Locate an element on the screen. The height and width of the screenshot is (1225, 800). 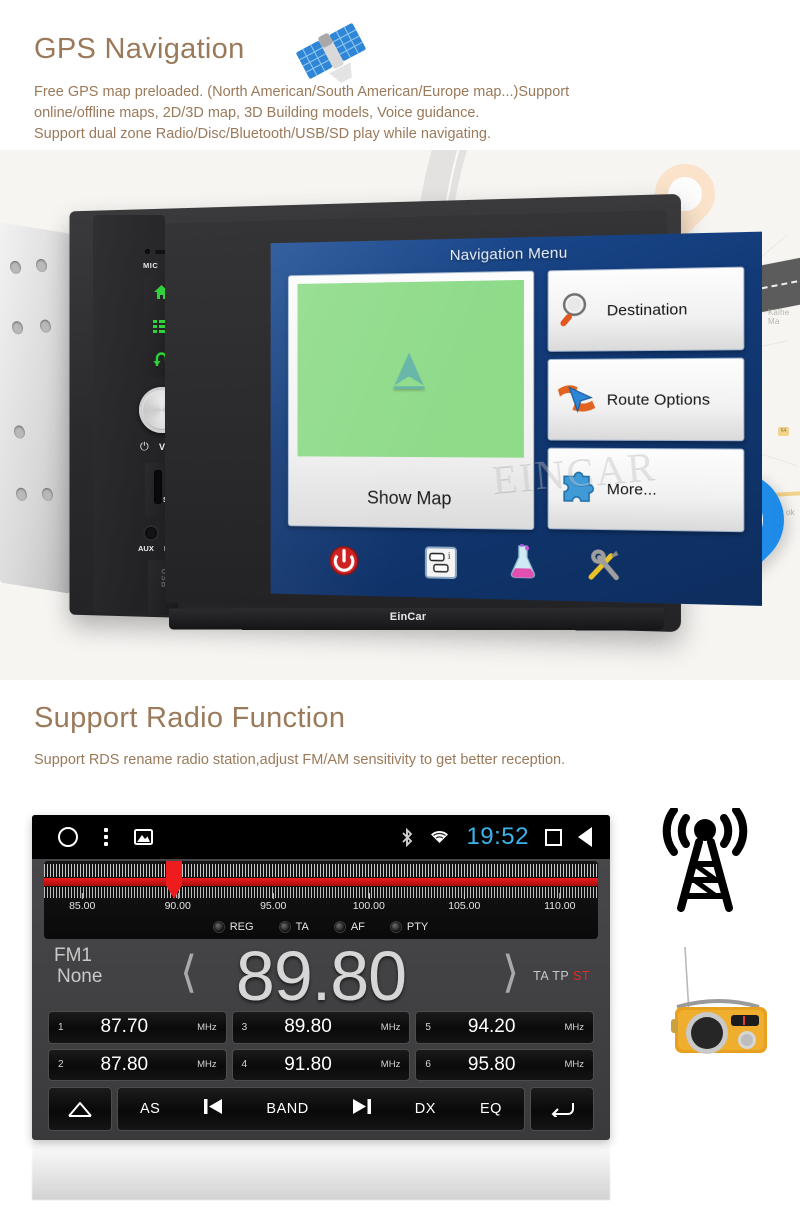
aux-jack is located at coordinates (151, 533).